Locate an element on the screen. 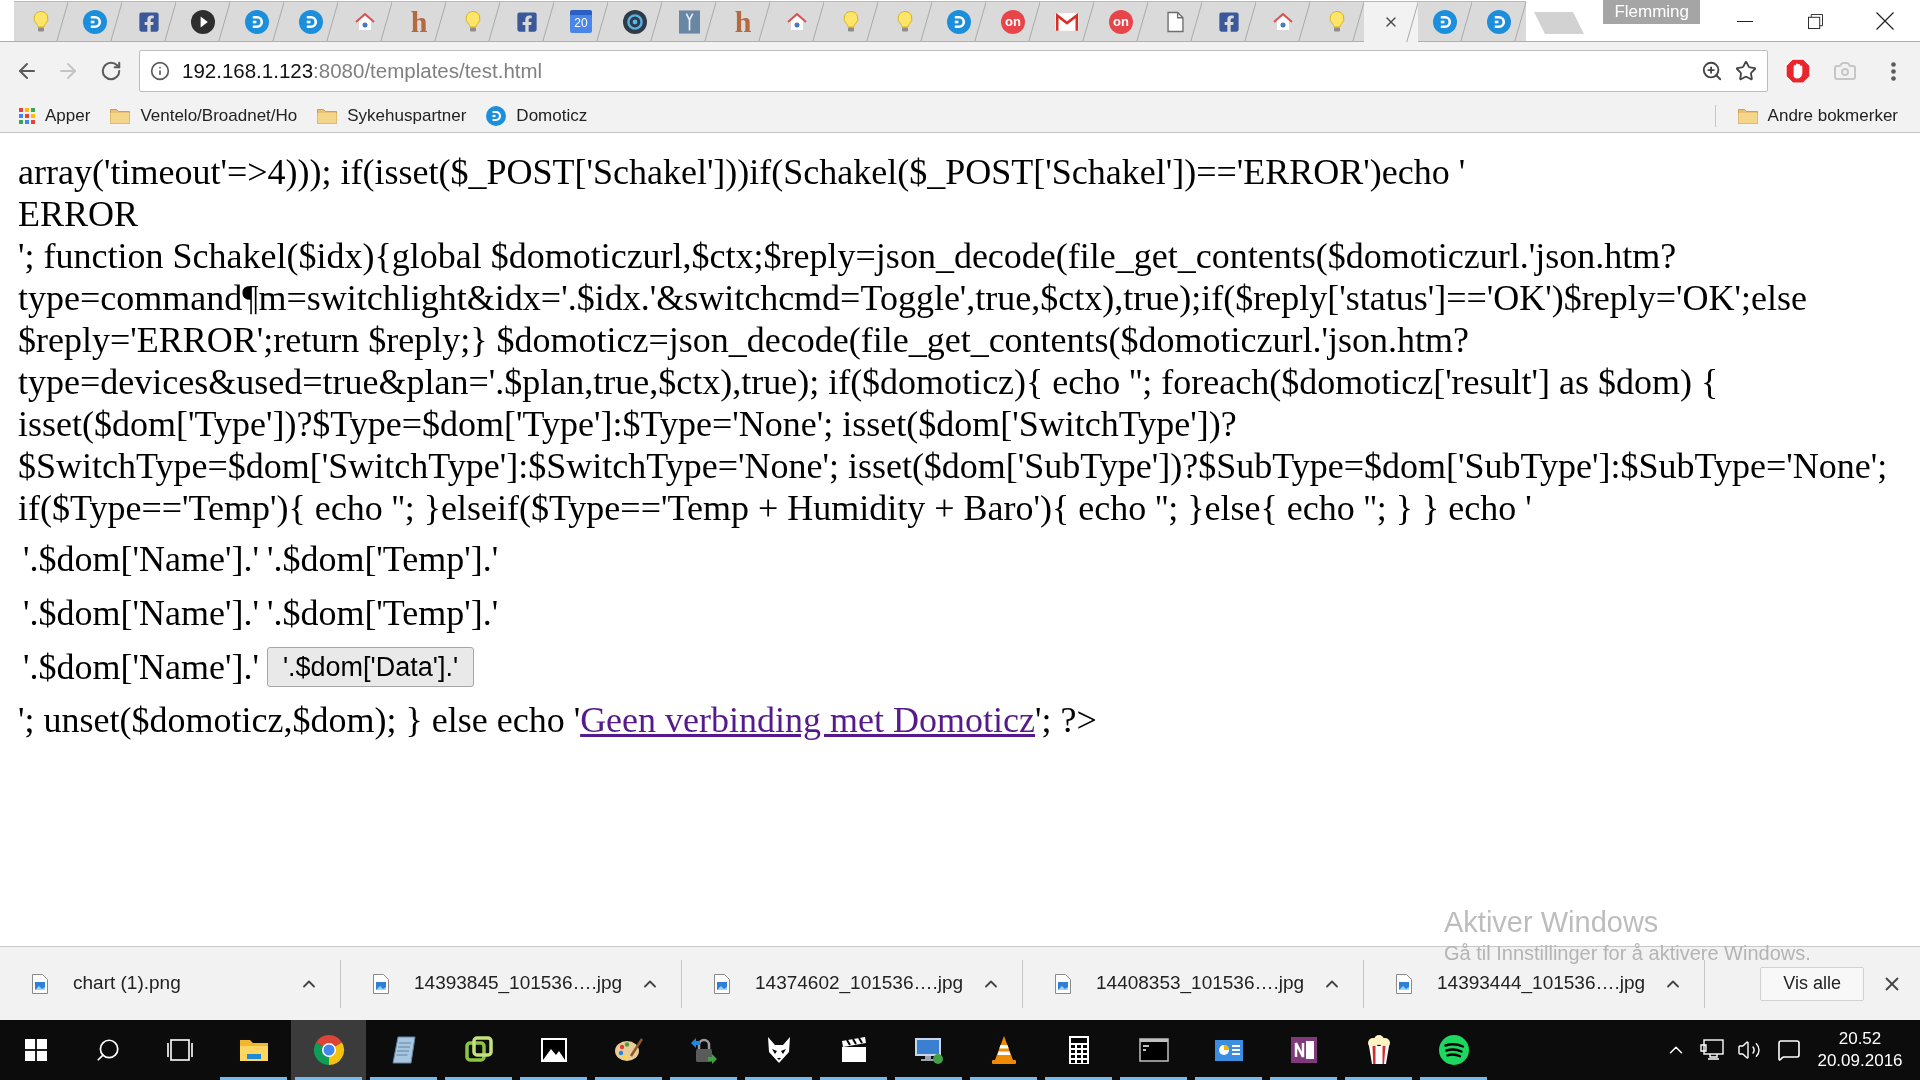 The image size is (1920, 1080). extension-button is located at coordinates (1798, 71).